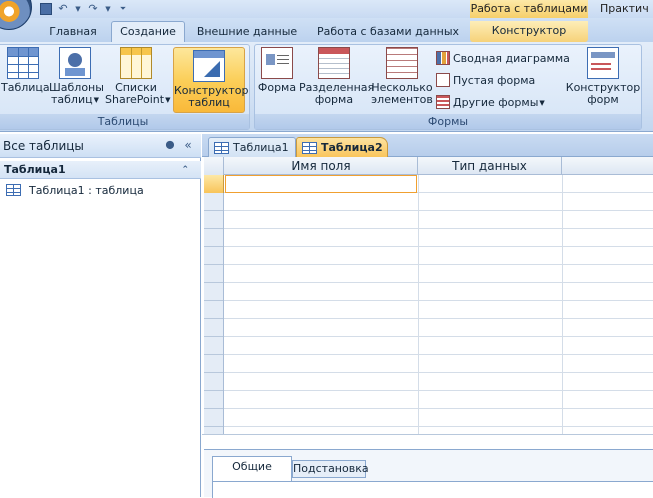 This screenshot has width=653, height=498. What do you see at coordinates (75, 191) in the screenshot?
I see `nav-item-table1: Таблица1 : таблица` at bounding box center [75, 191].